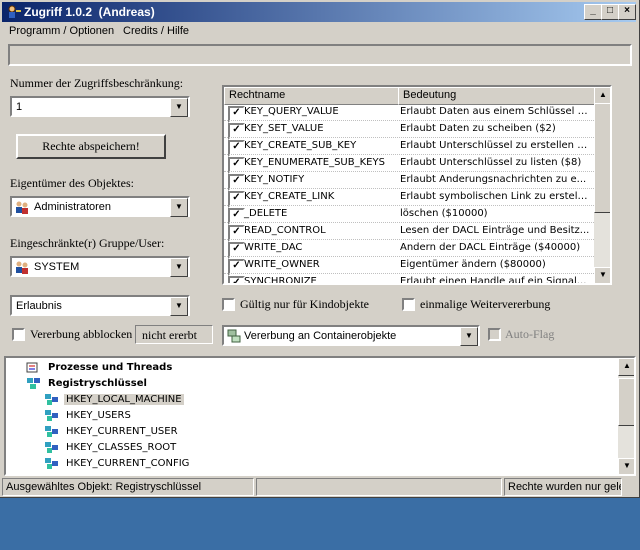 The height and width of the screenshot is (550, 640). What do you see at coordinates (156, 31) in the screenshot?
I see `menu-credits: Credits / Hilfe` at bounding box center [156, 31].